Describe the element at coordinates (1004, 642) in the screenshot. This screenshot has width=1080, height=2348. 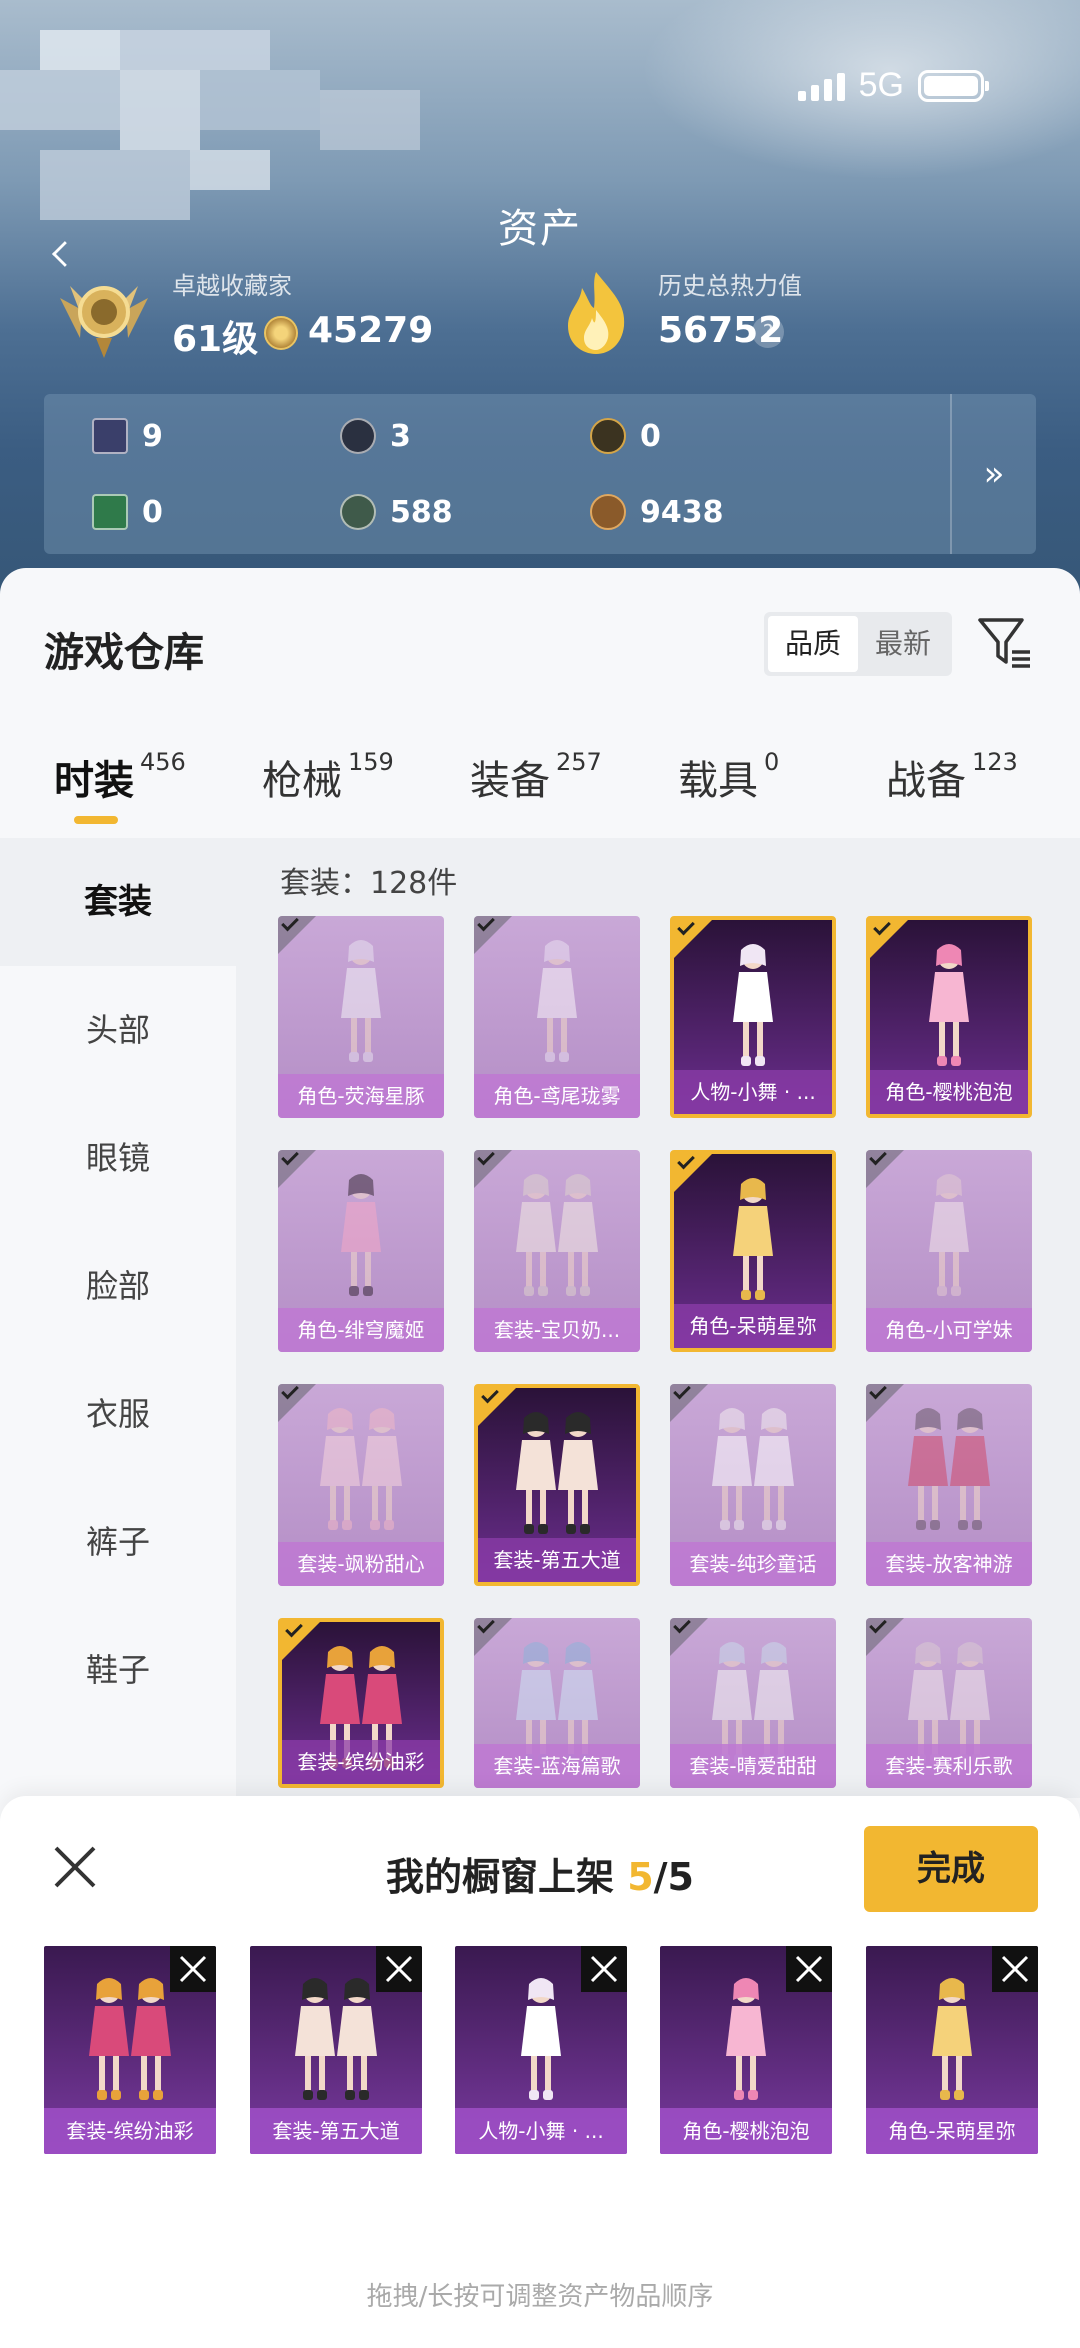
I see `filter-icon` at that location.